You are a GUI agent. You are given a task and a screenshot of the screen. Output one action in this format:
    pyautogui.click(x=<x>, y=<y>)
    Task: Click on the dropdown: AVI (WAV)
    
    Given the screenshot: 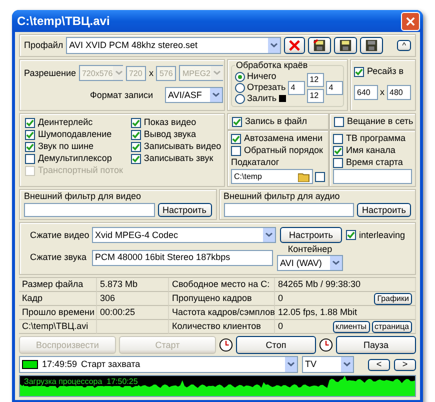 What is the action you would take?
    pyautogui.click(x=310, y=263)
    